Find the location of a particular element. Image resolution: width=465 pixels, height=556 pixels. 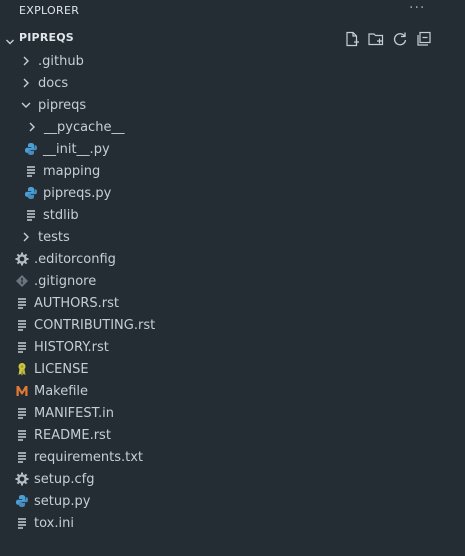

new-folder-icon is located at coordinates (376, 39).